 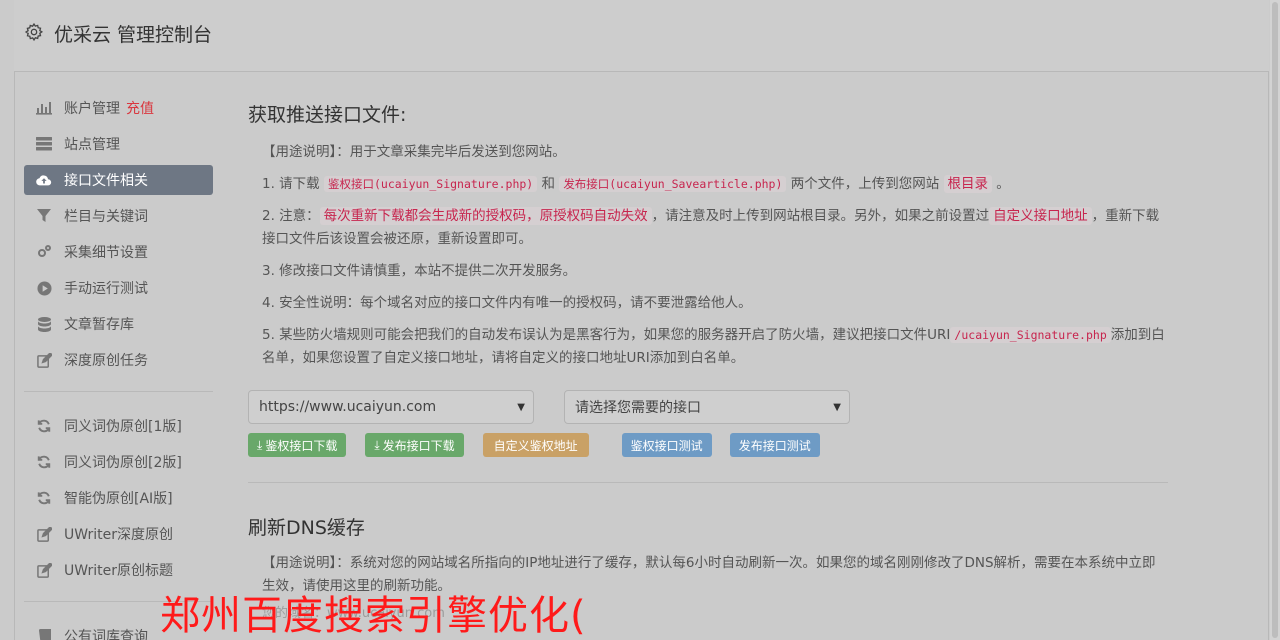 What do you see at coordinates (291, 216) in the screenshot?
I see `text-segment: 2. 注意：` at bounding box center [291, 216].